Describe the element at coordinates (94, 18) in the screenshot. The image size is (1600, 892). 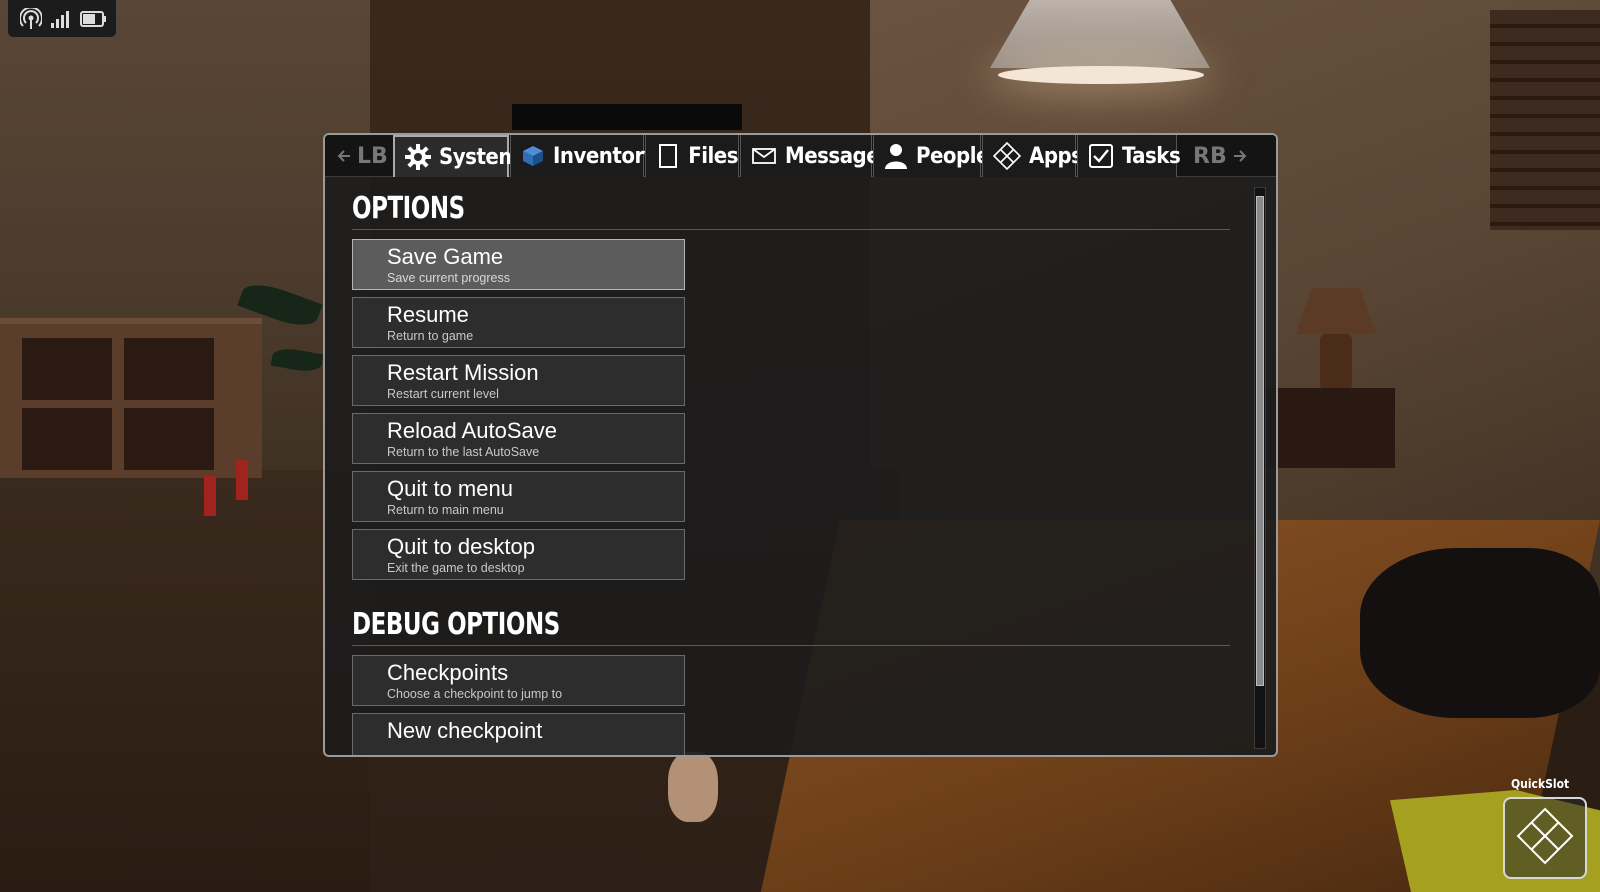
I see `battery-icon` at that location.